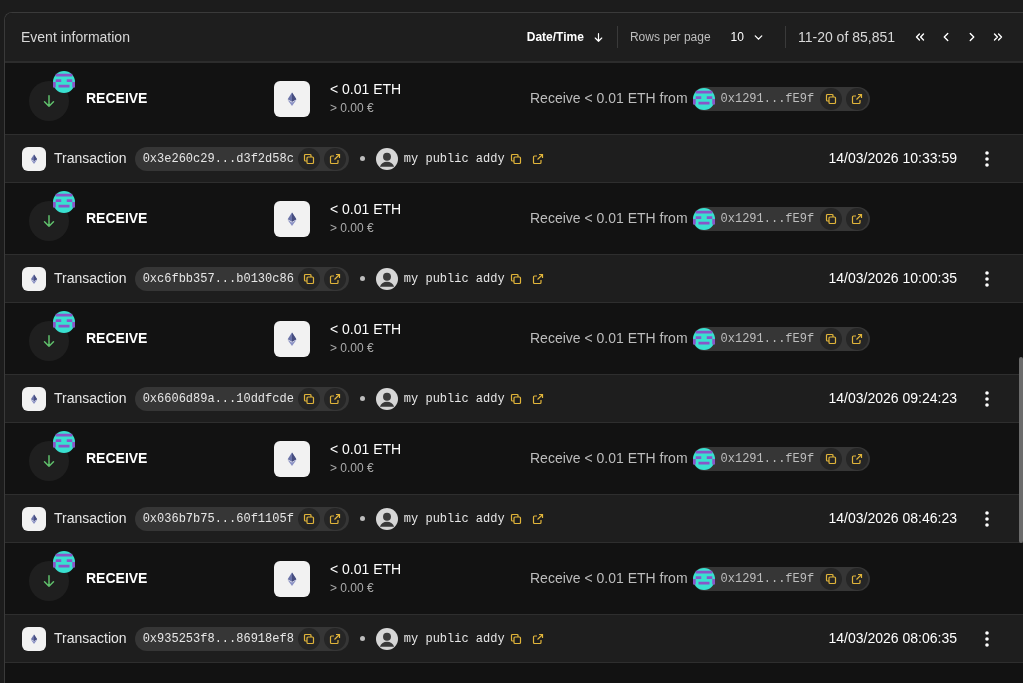  What do you see at coordinates (892, 278) in the screenshot?
I see `event-timestamp: 14/03/2026 10:00:35` at bounding box center [892, 278].